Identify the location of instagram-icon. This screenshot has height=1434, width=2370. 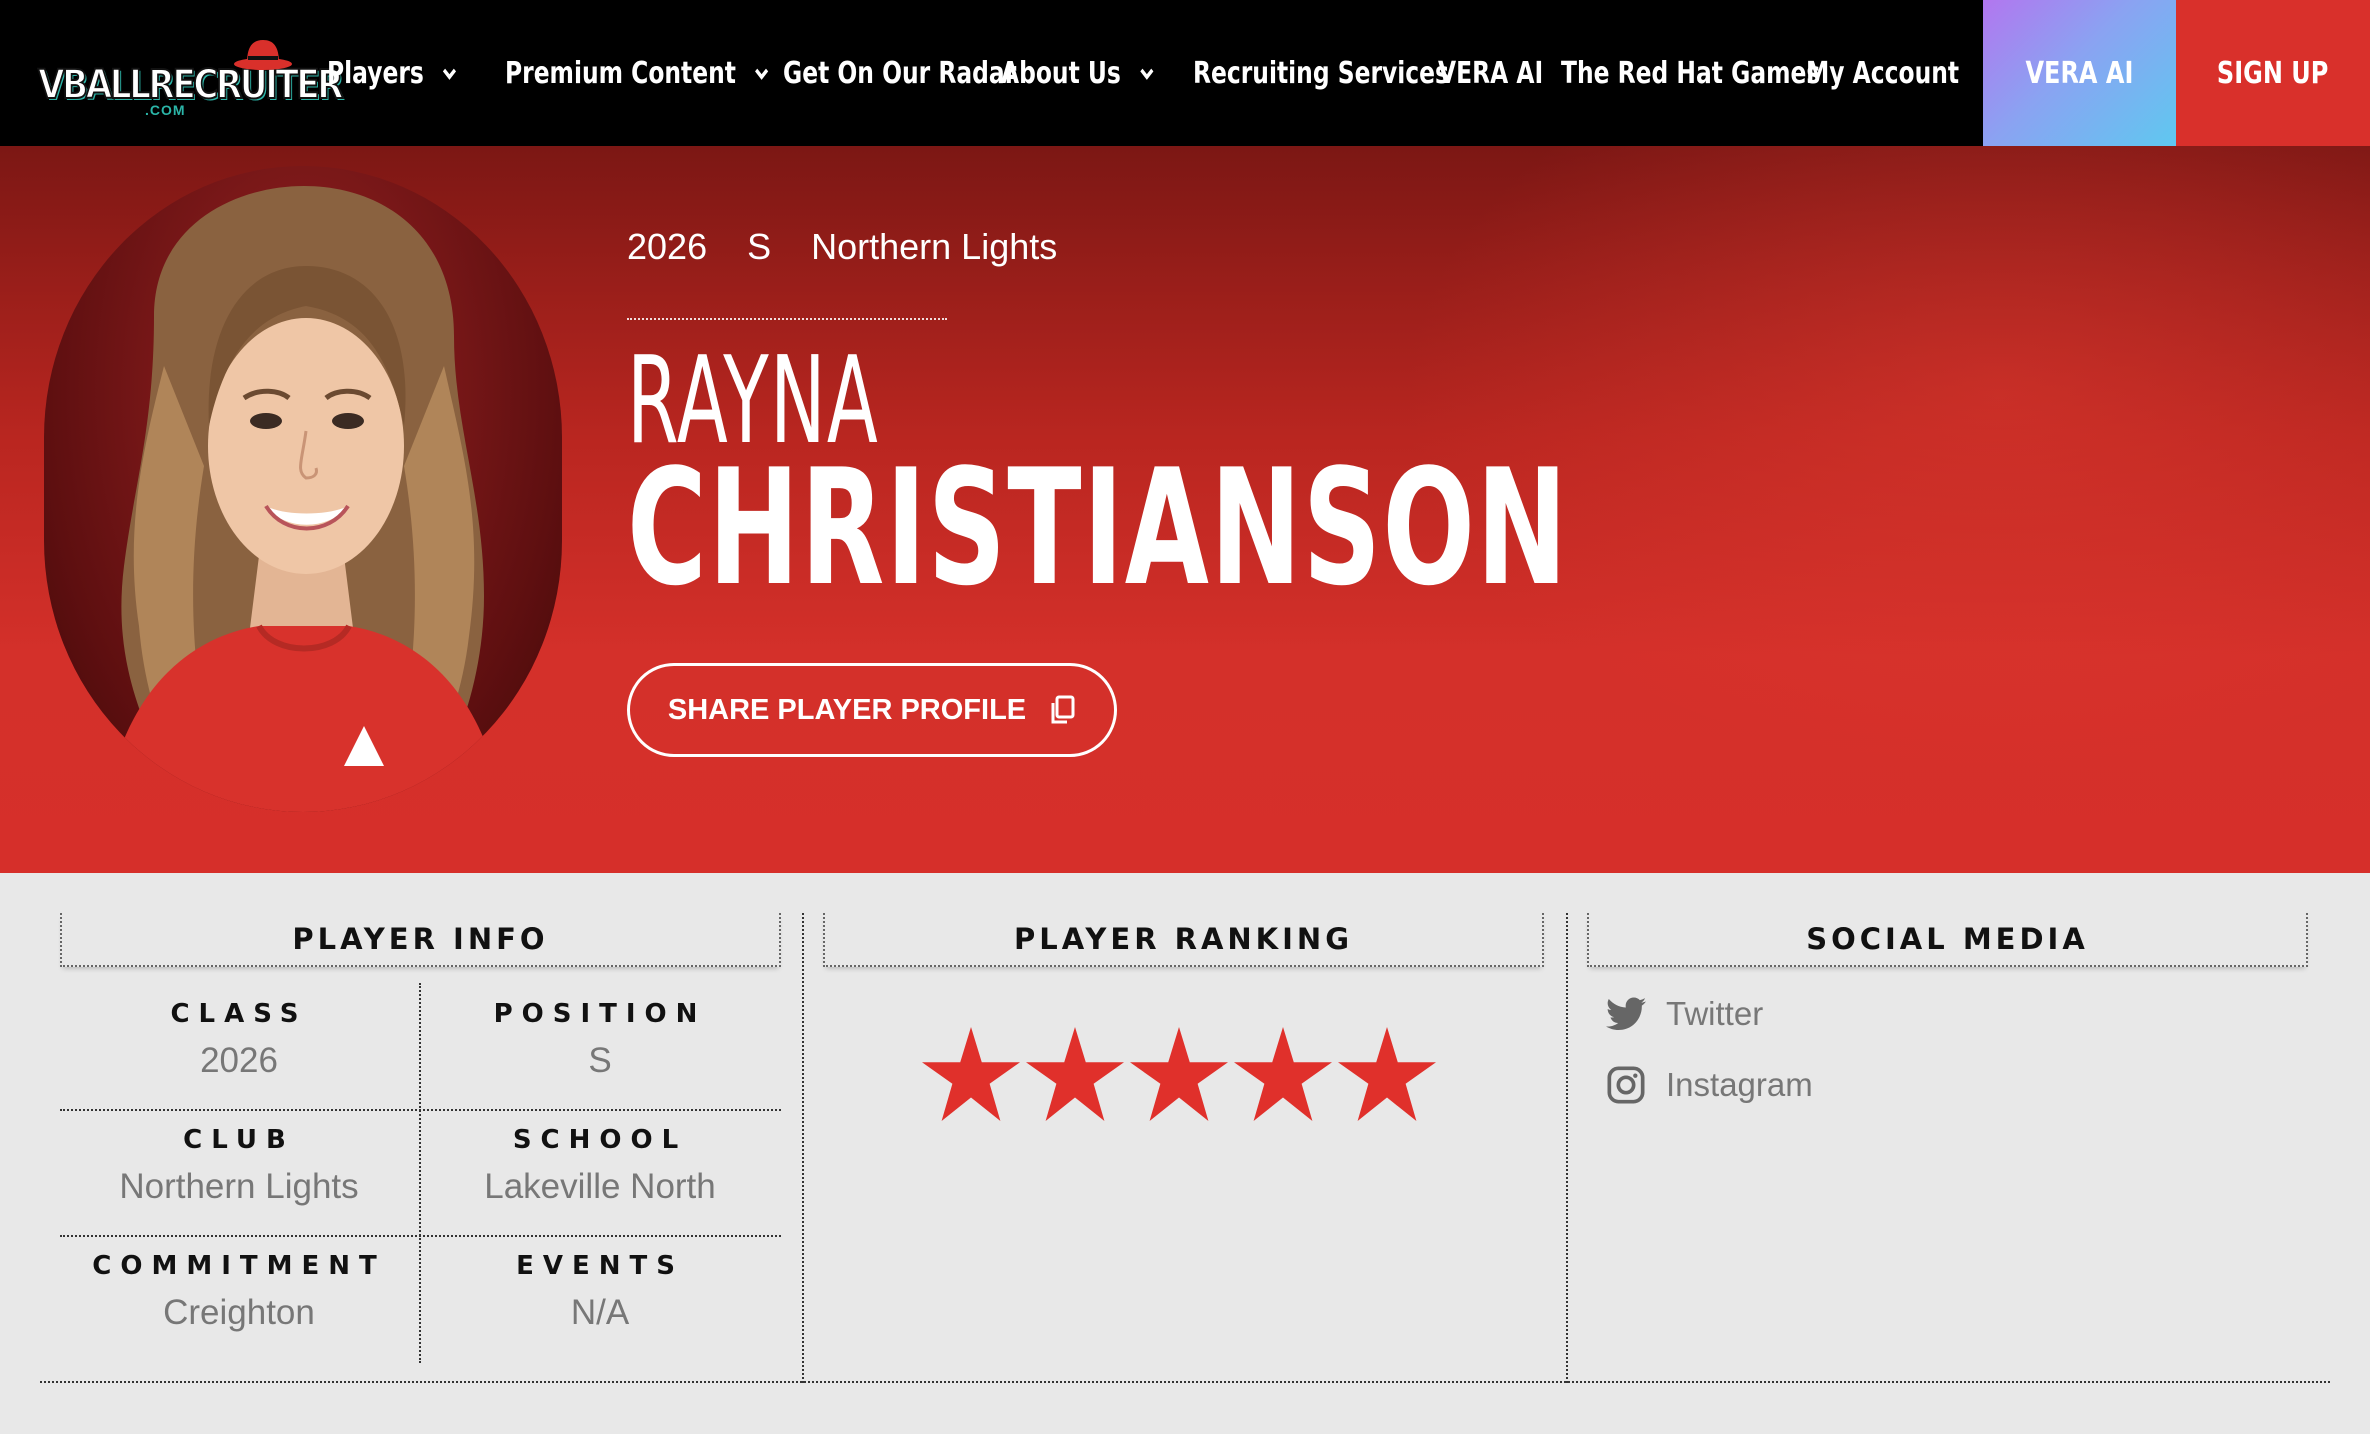
(1626, 1085).